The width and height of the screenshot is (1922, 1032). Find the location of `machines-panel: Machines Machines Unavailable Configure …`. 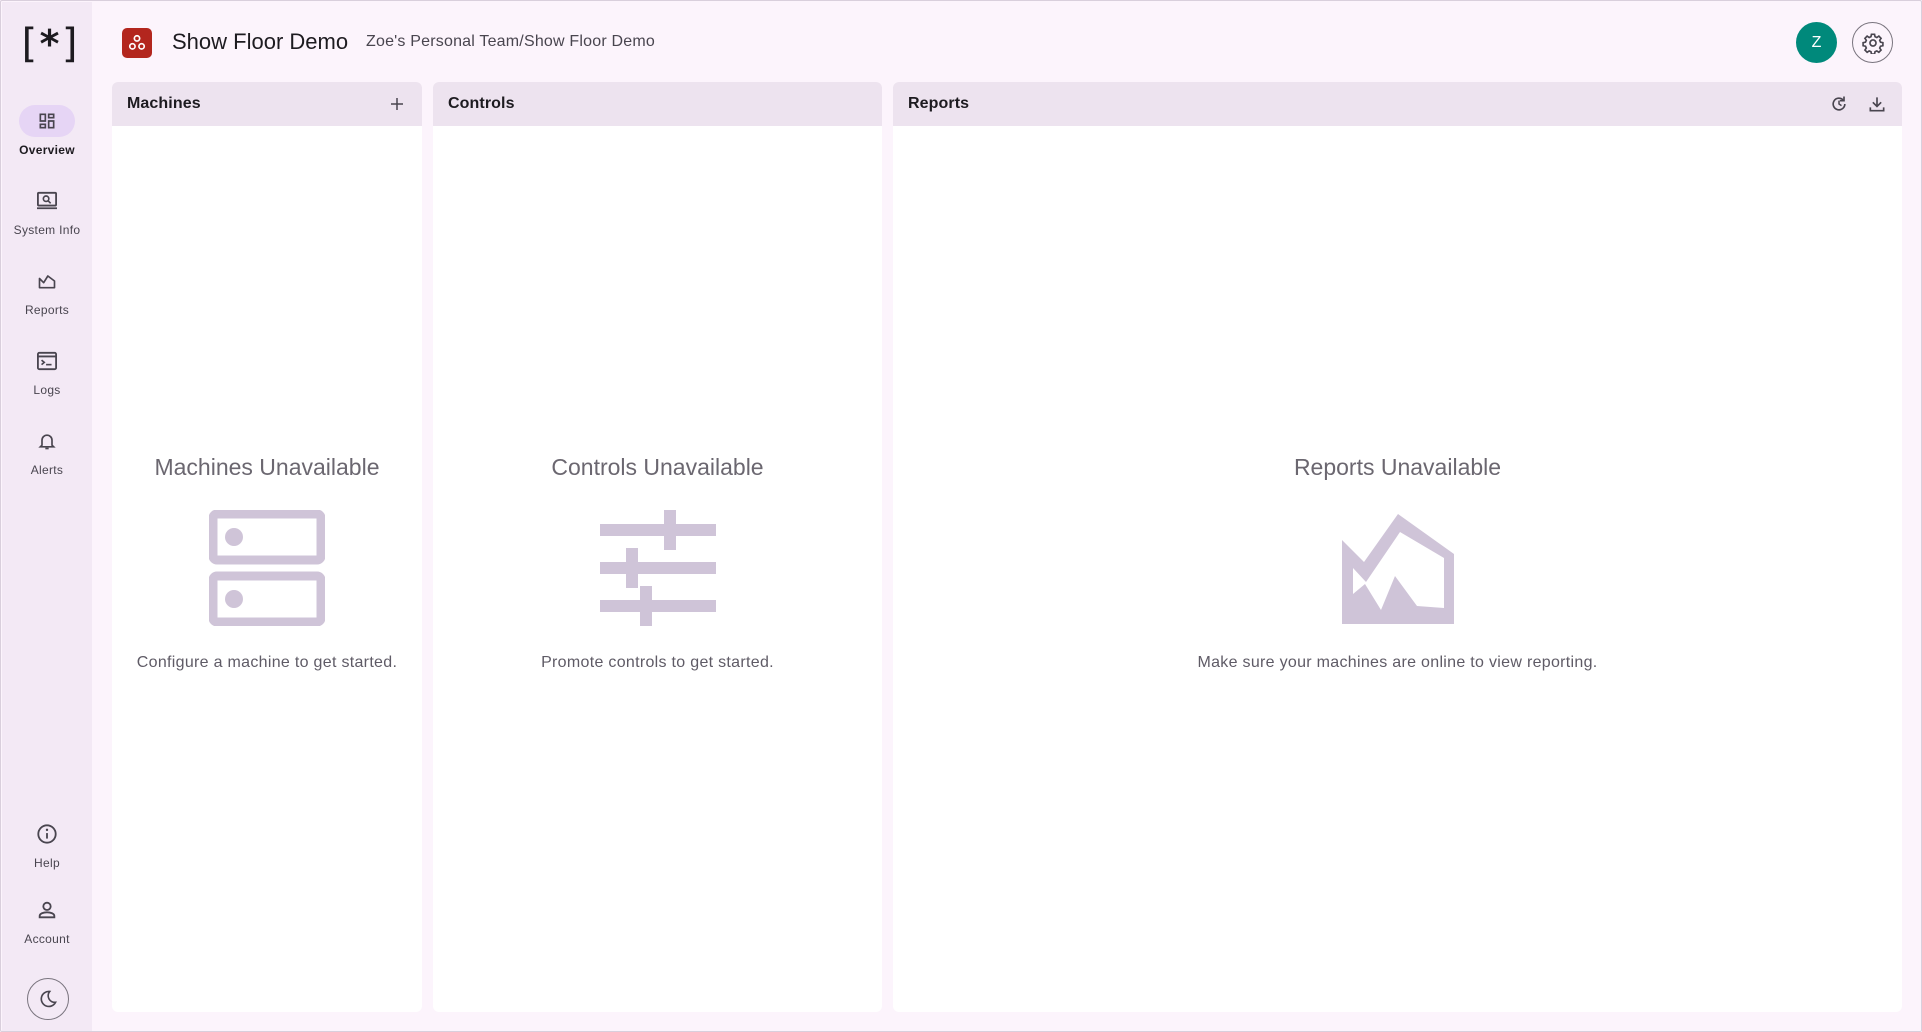

machines-panel: Machines Machines Unavailable Configure … is located at coordinates (267, 547).